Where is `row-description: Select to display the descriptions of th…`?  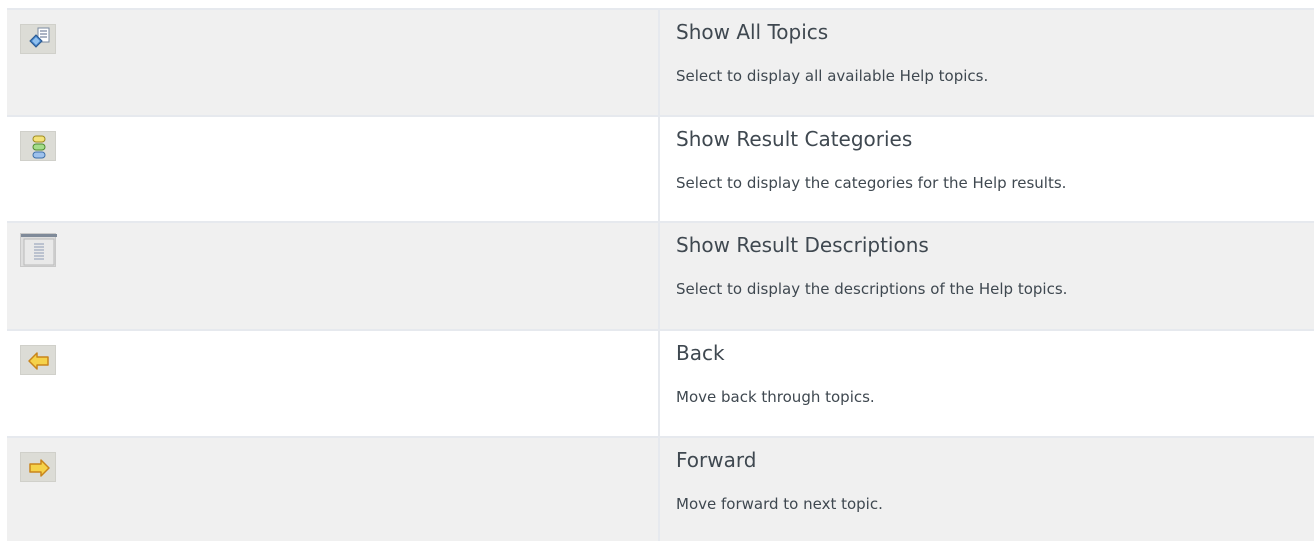
row-description: Select to display the descriptions of th… is located at coordinates (872, 289).